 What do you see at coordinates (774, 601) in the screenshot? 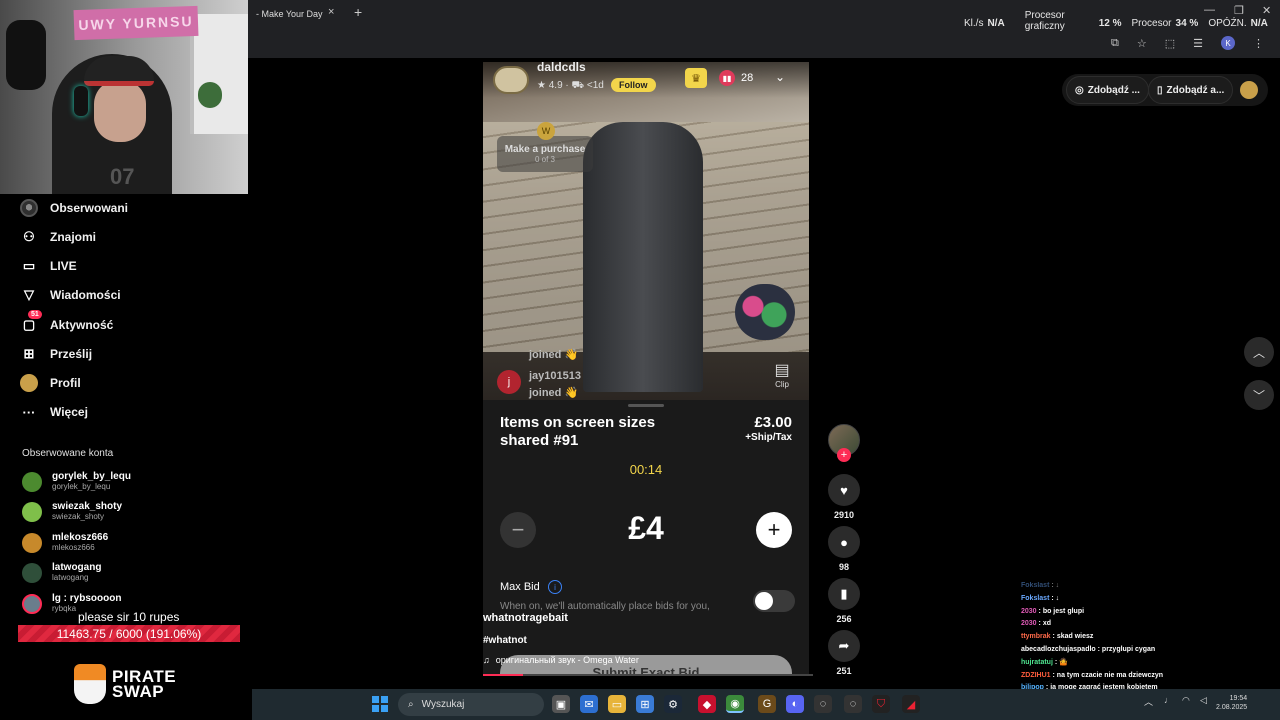
I see `max-bid-toggle` at bounding box center [774, 601].